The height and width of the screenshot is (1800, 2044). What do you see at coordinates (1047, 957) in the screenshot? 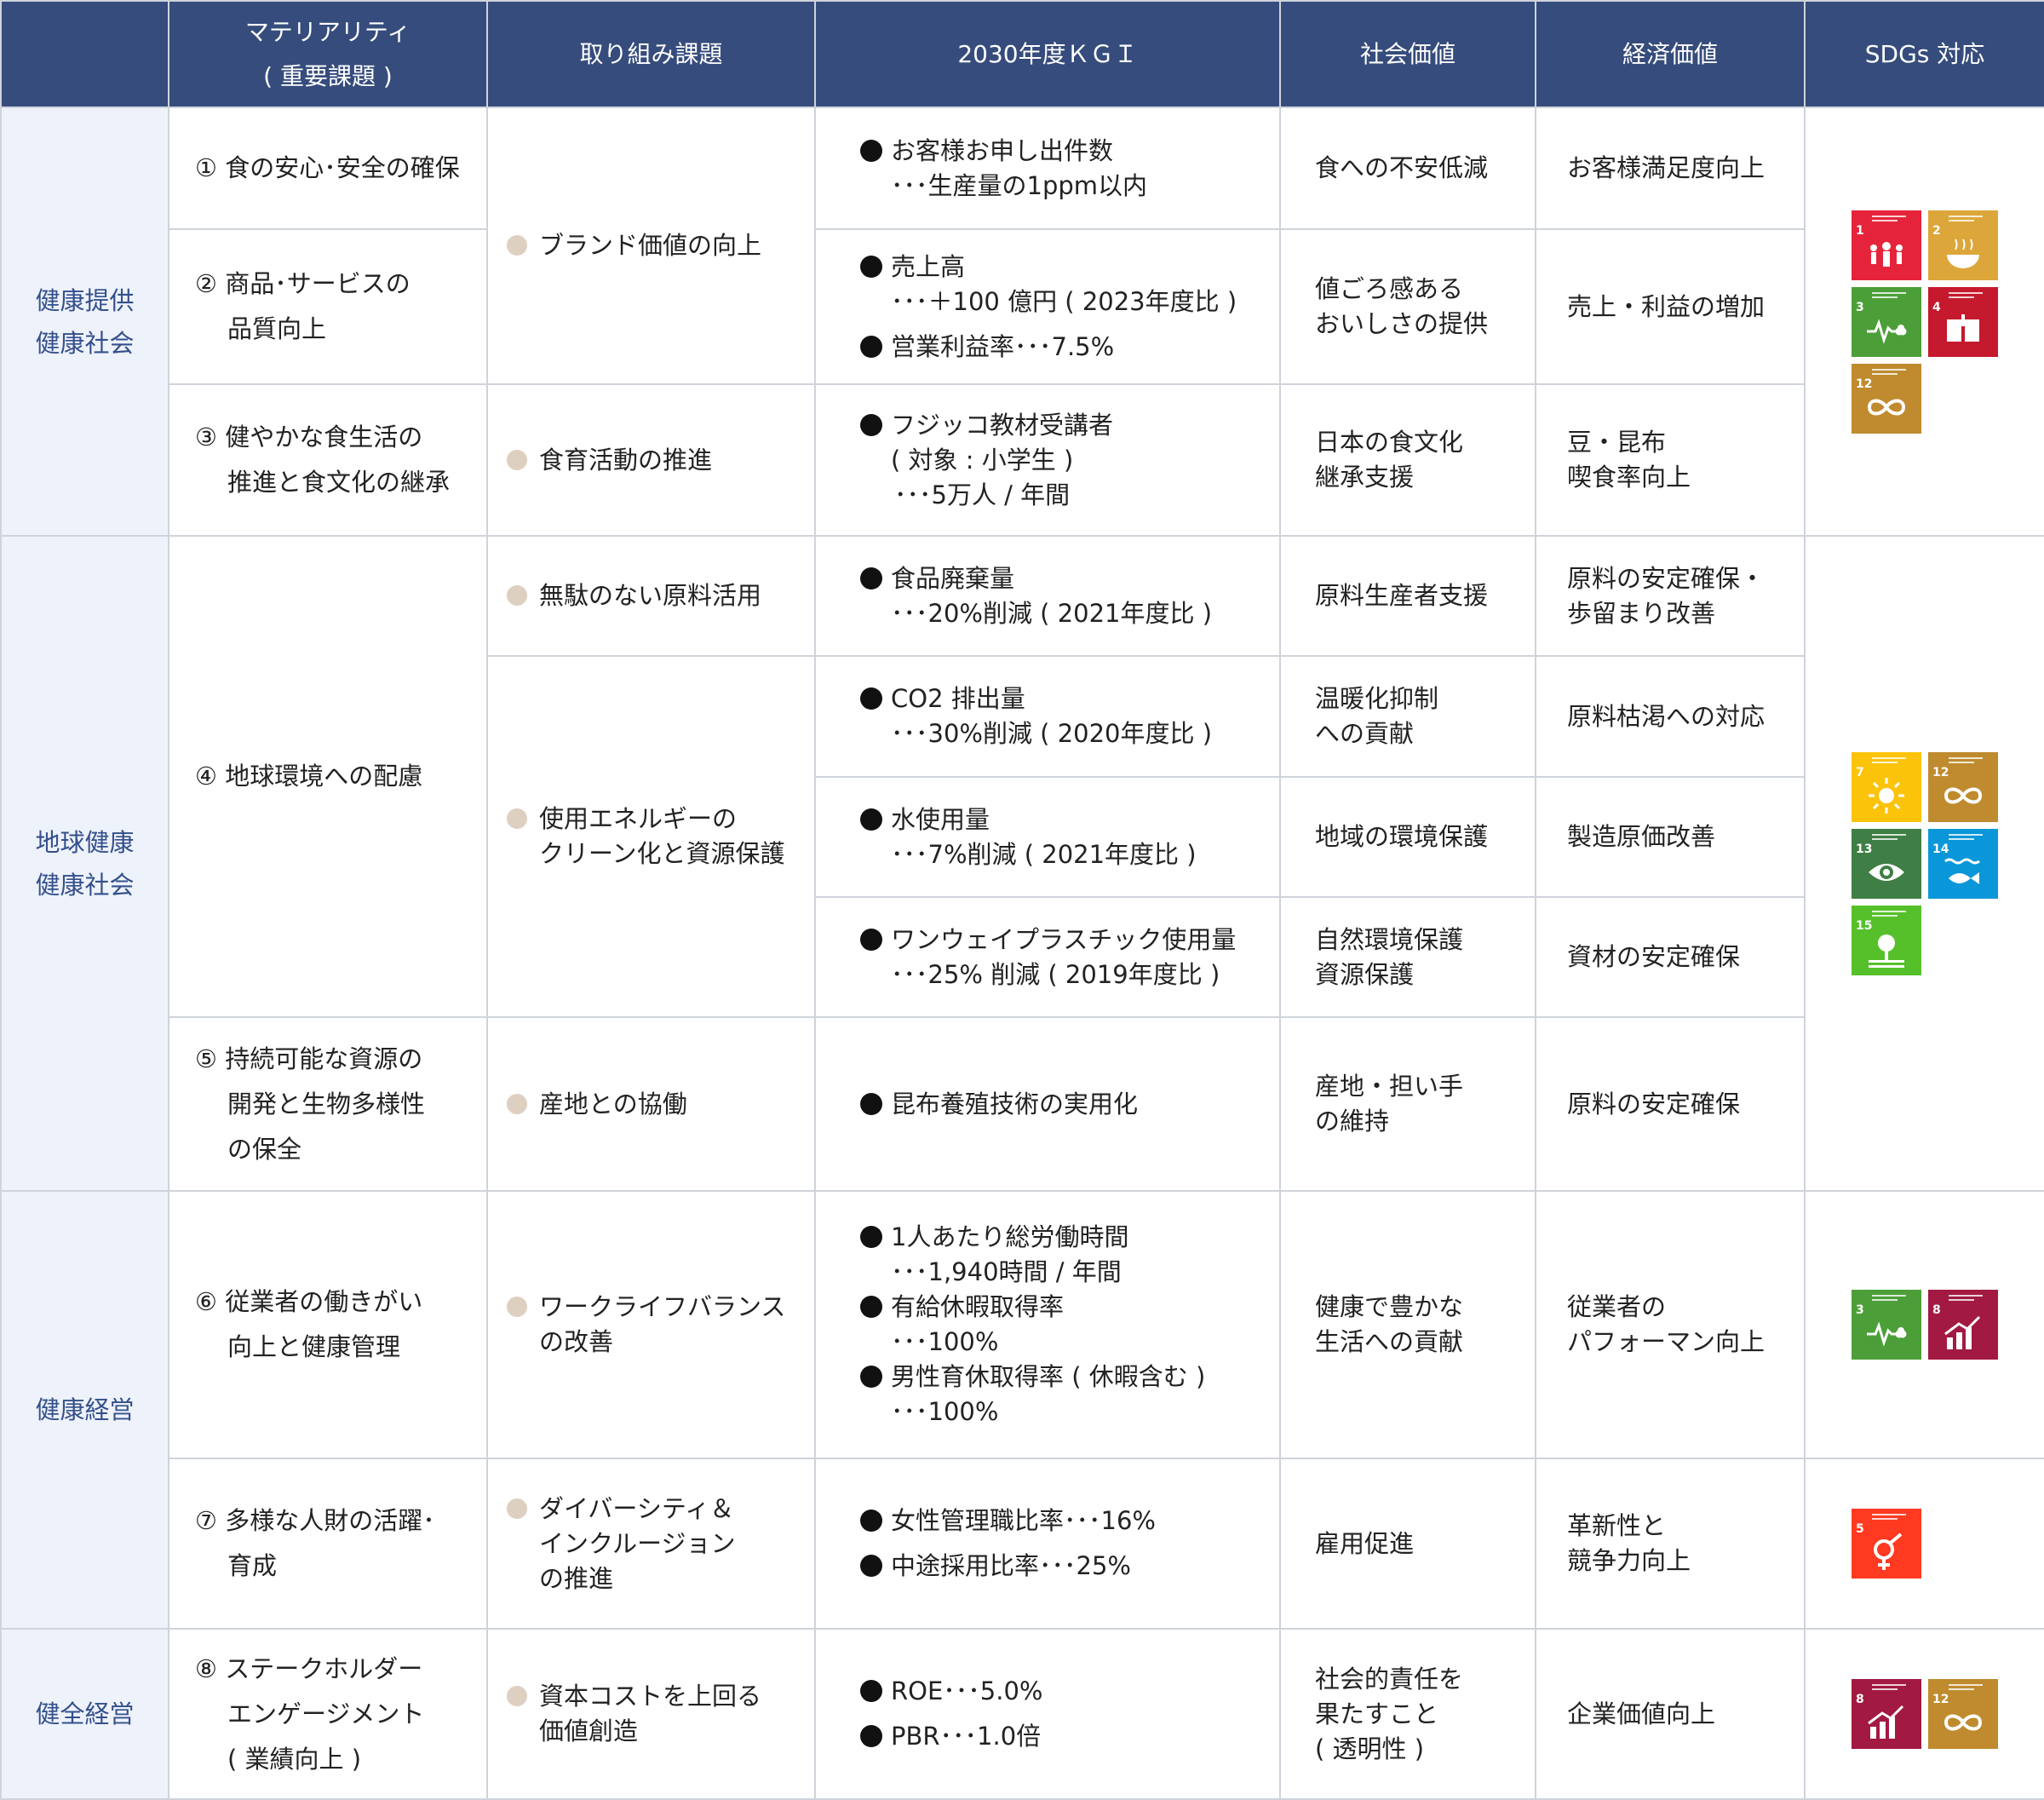
I see `kgi-7: ワンウェイプラスチック使用量 ･･･25% 削減 ( 2019年度比 )` at bounding box center [1047, 957].